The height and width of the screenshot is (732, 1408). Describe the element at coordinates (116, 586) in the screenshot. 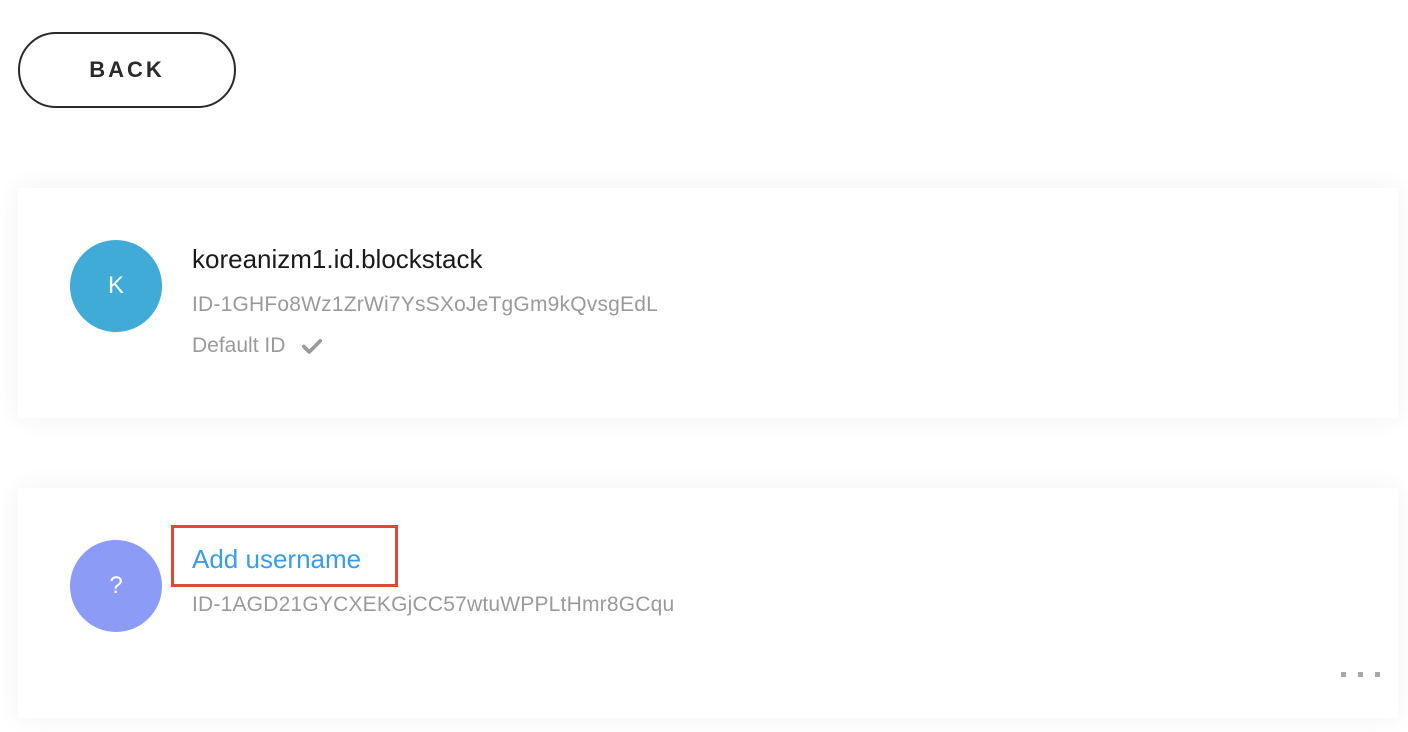

I see `avatar: ?` at that location.